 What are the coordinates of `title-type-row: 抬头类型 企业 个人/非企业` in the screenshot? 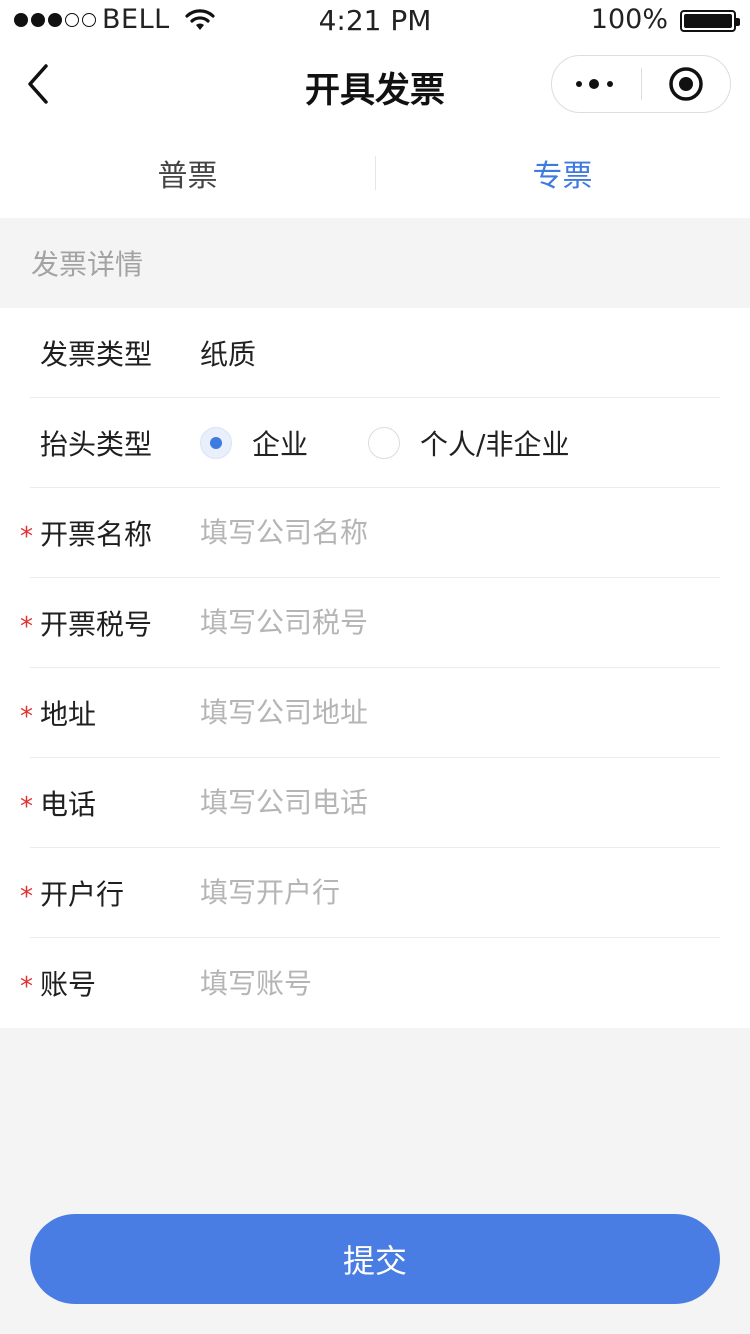 It's located at (375, 443).